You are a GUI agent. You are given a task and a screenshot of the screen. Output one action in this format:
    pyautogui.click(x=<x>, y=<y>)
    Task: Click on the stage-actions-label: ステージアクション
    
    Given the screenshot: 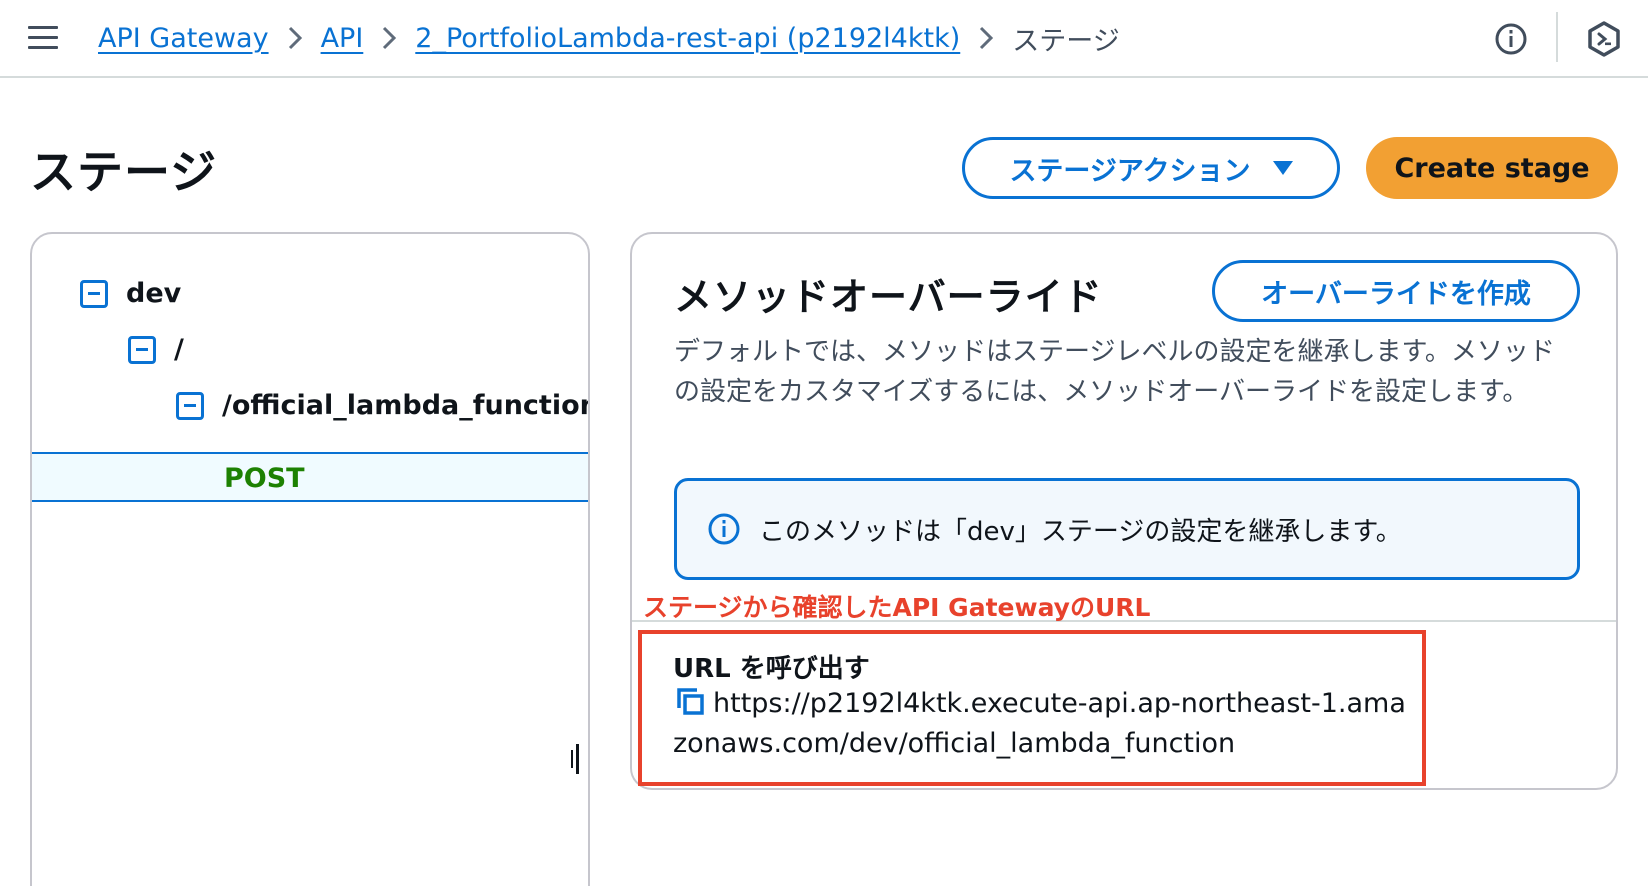 What is the action you would take?
    pyautogui.click(x=1130, y=171)
    